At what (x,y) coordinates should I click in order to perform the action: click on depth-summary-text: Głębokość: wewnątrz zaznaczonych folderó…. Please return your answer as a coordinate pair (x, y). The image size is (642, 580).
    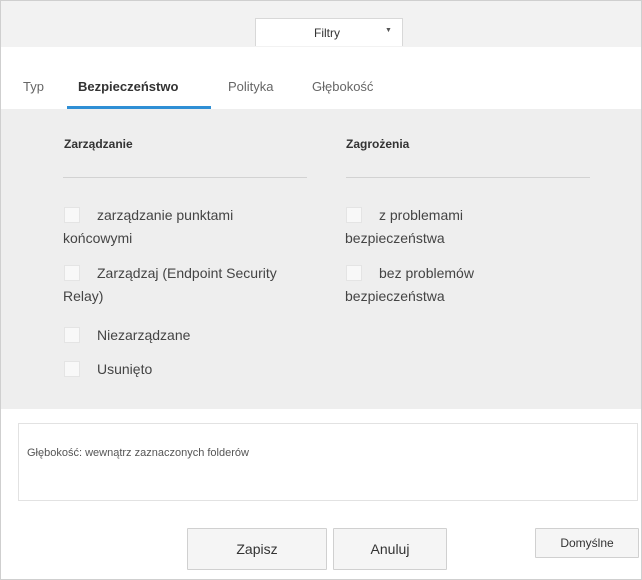
    Looking at the image, I should click on (138, 453).